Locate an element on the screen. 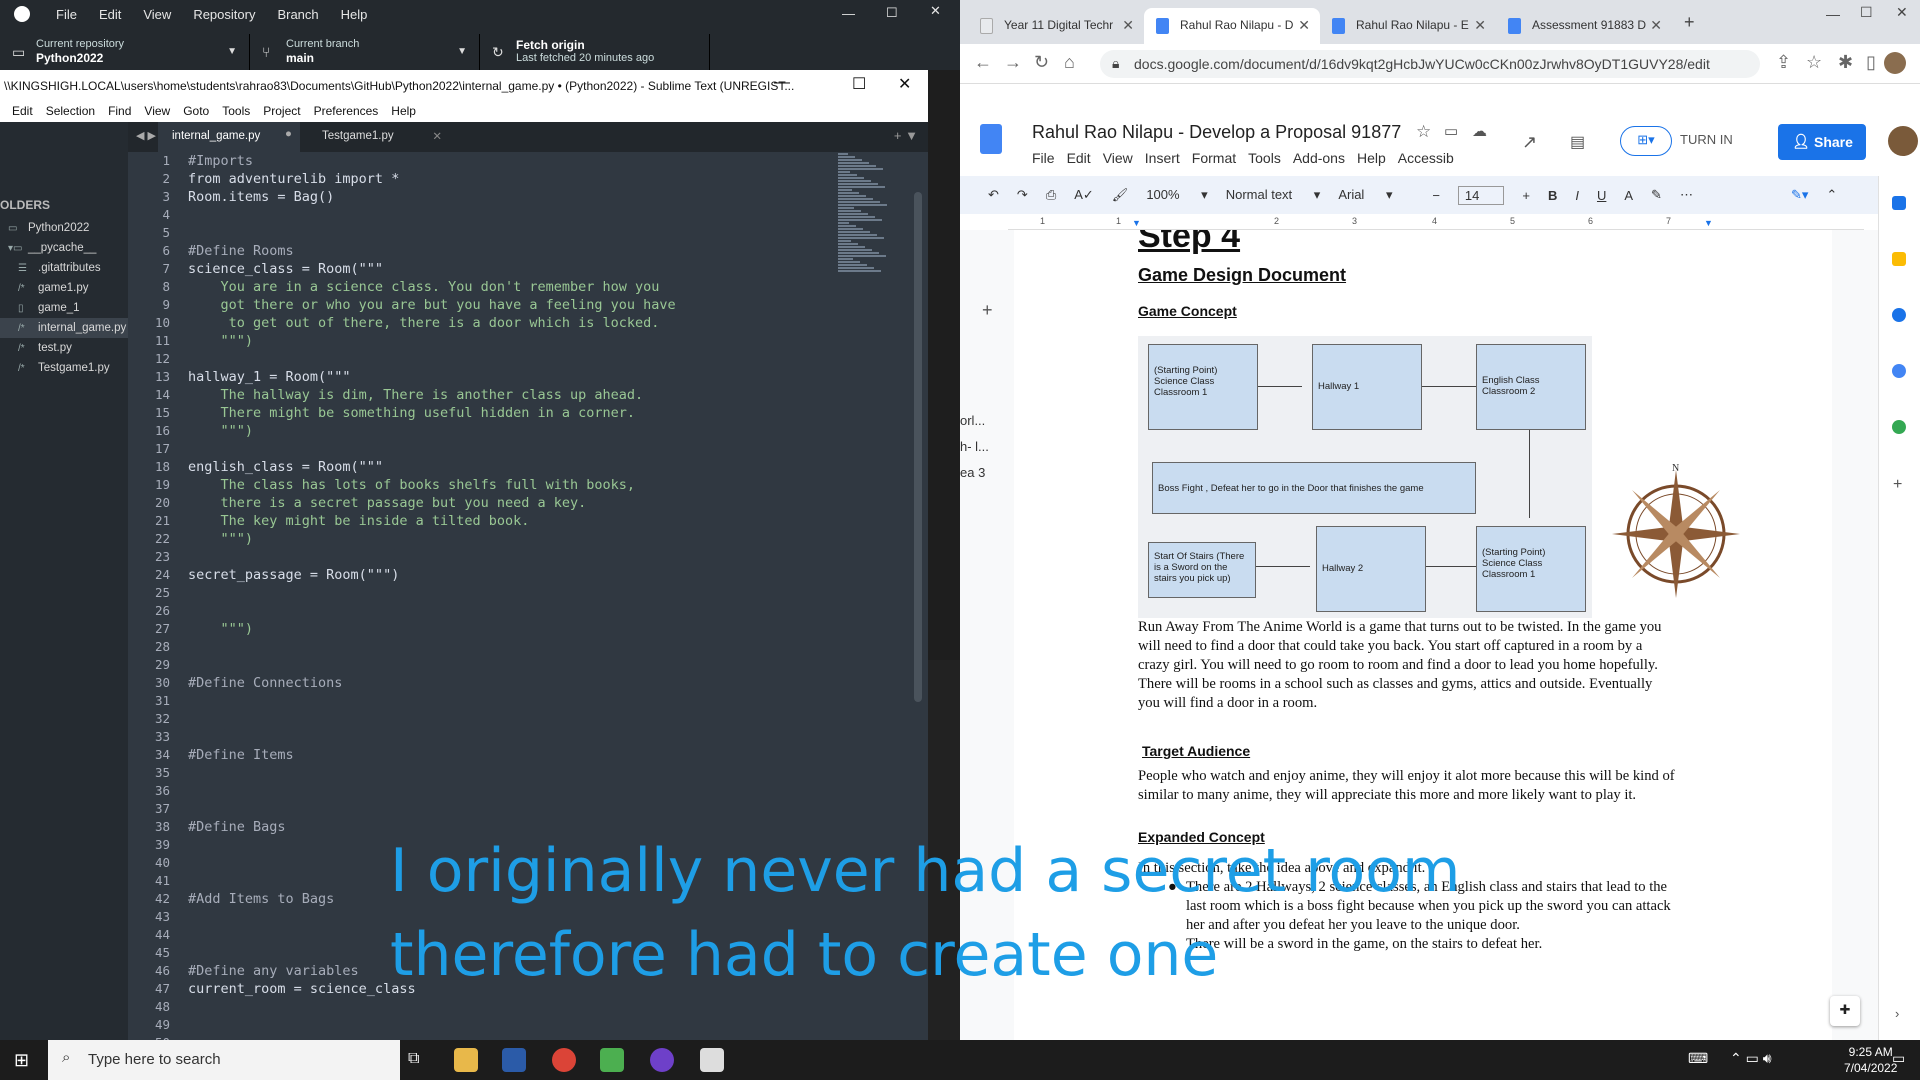 This screenshot has height=1080, width=1920. activity-trend-icon: ↗ is located at coordinates (1529, 142).